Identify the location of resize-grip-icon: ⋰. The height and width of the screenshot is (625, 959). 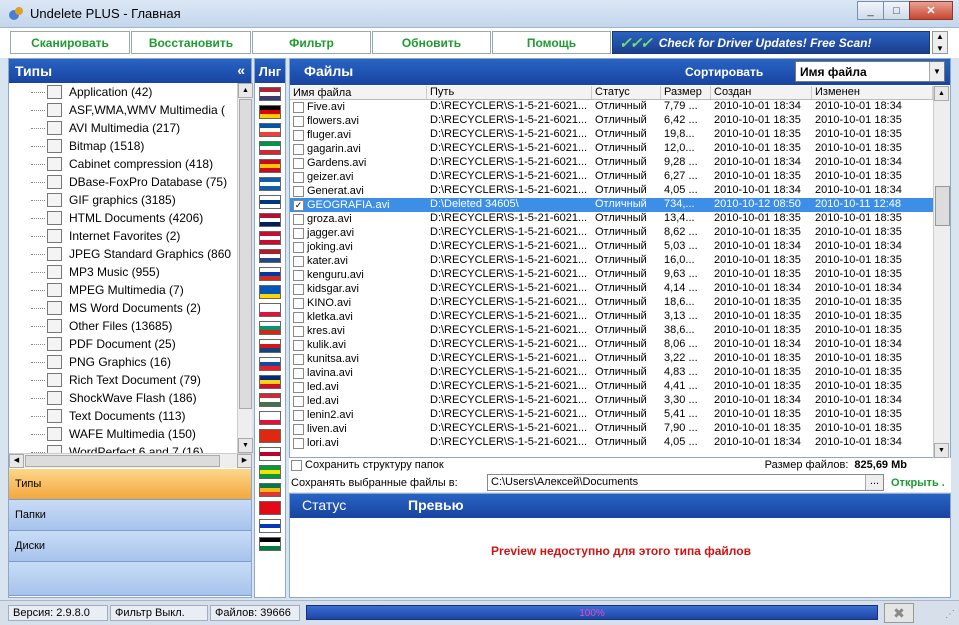
(950, 614).